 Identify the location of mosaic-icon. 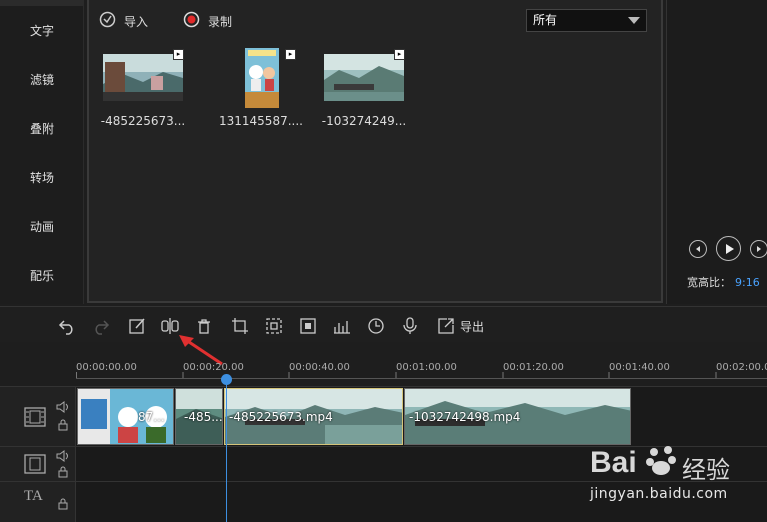
(308, 326).